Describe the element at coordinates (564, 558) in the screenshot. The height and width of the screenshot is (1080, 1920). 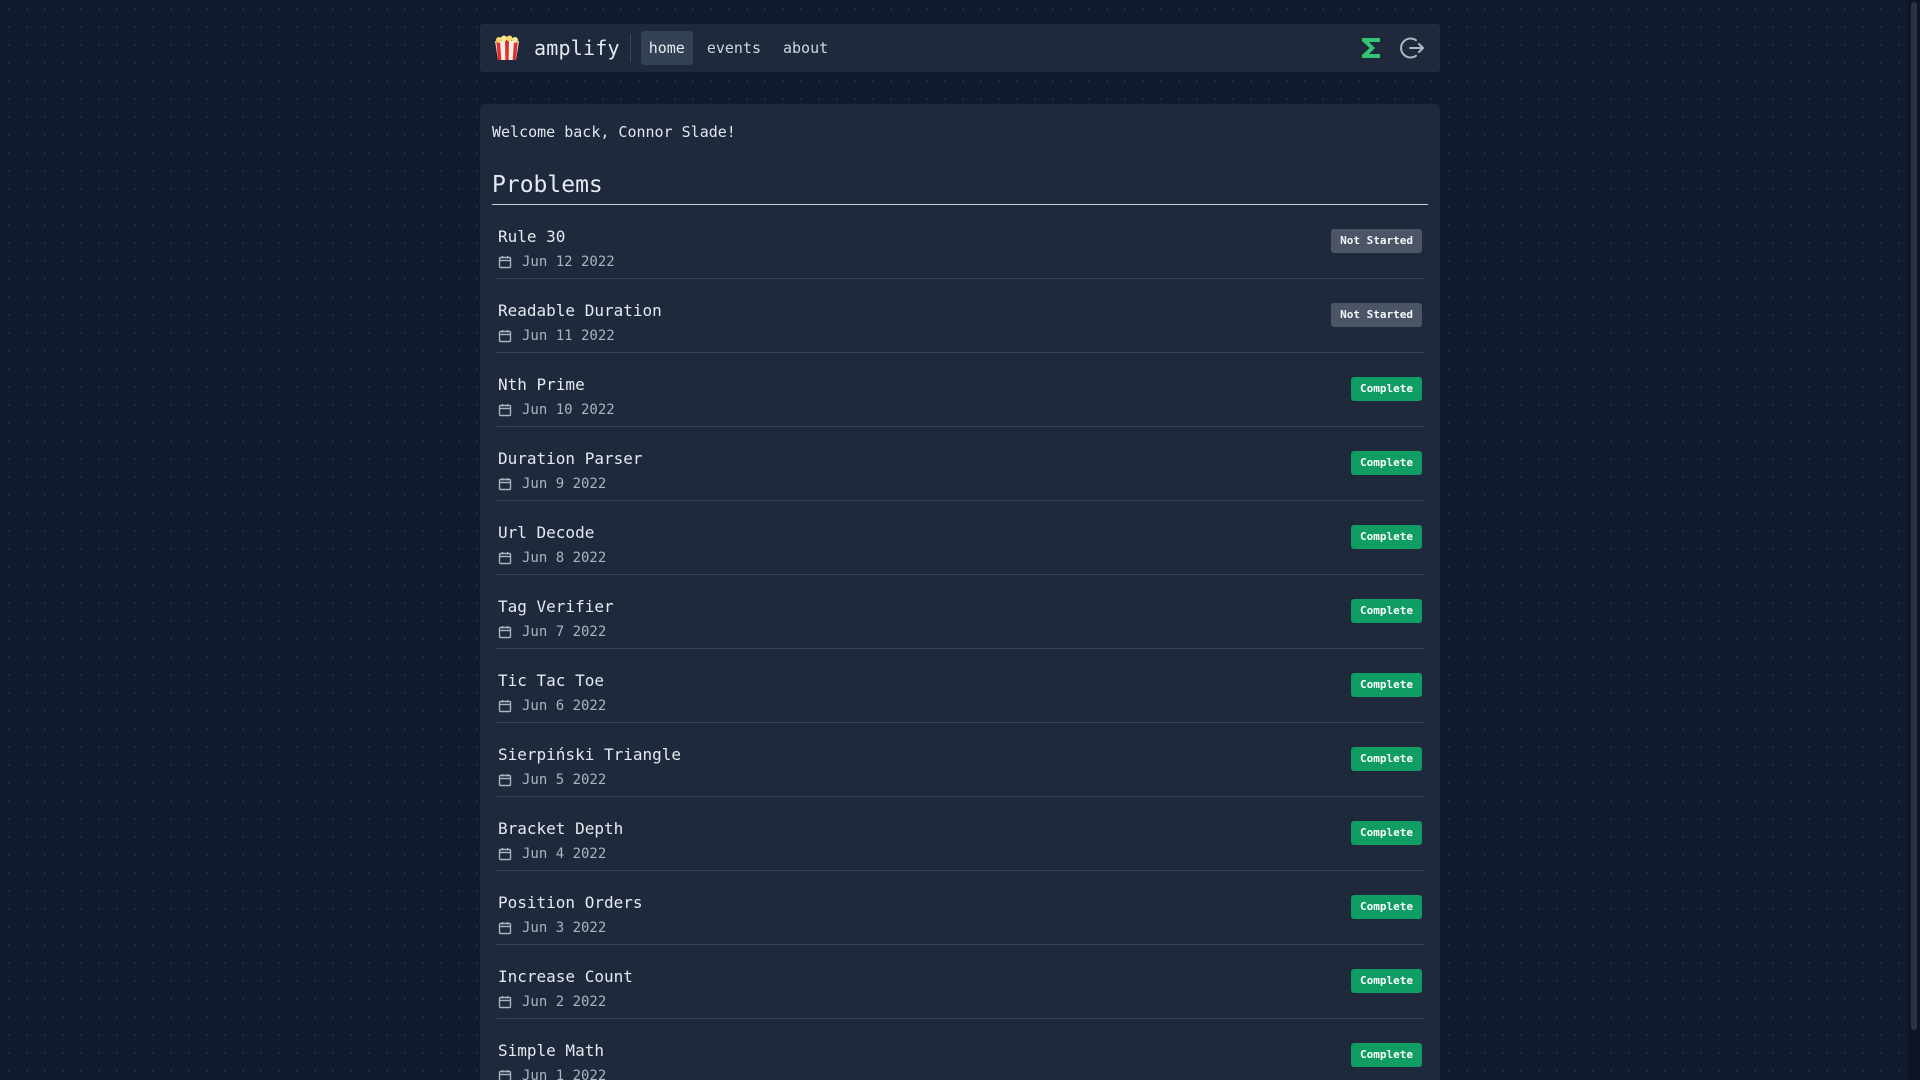
I see `problem-date-text: Jun 8 2022` at that location.